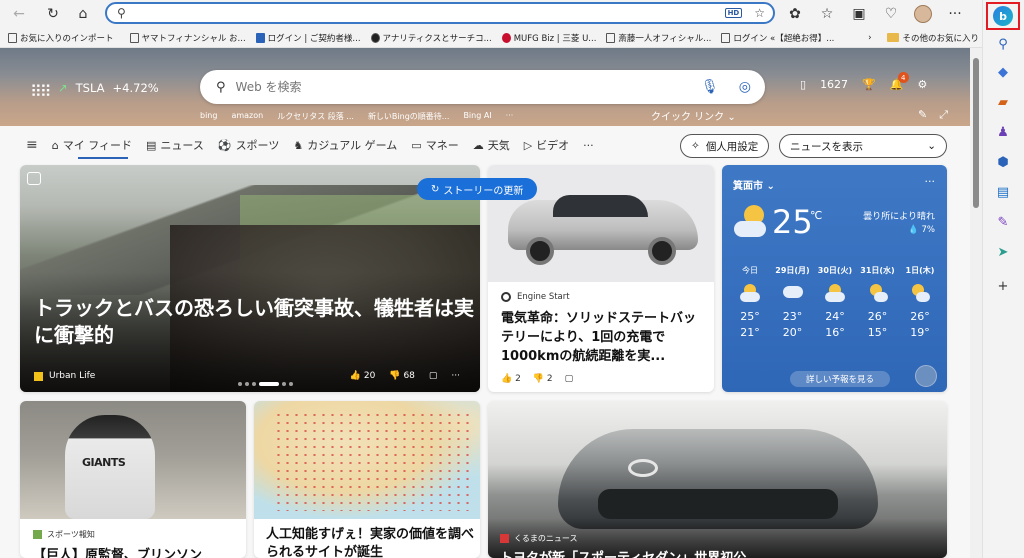 Image resolution: width=1024 pixels, height=558 pixels. Describe the element at coordinates (175, 145) in the screenshot. I see `tab-news: ▤ ニュース` at that location.